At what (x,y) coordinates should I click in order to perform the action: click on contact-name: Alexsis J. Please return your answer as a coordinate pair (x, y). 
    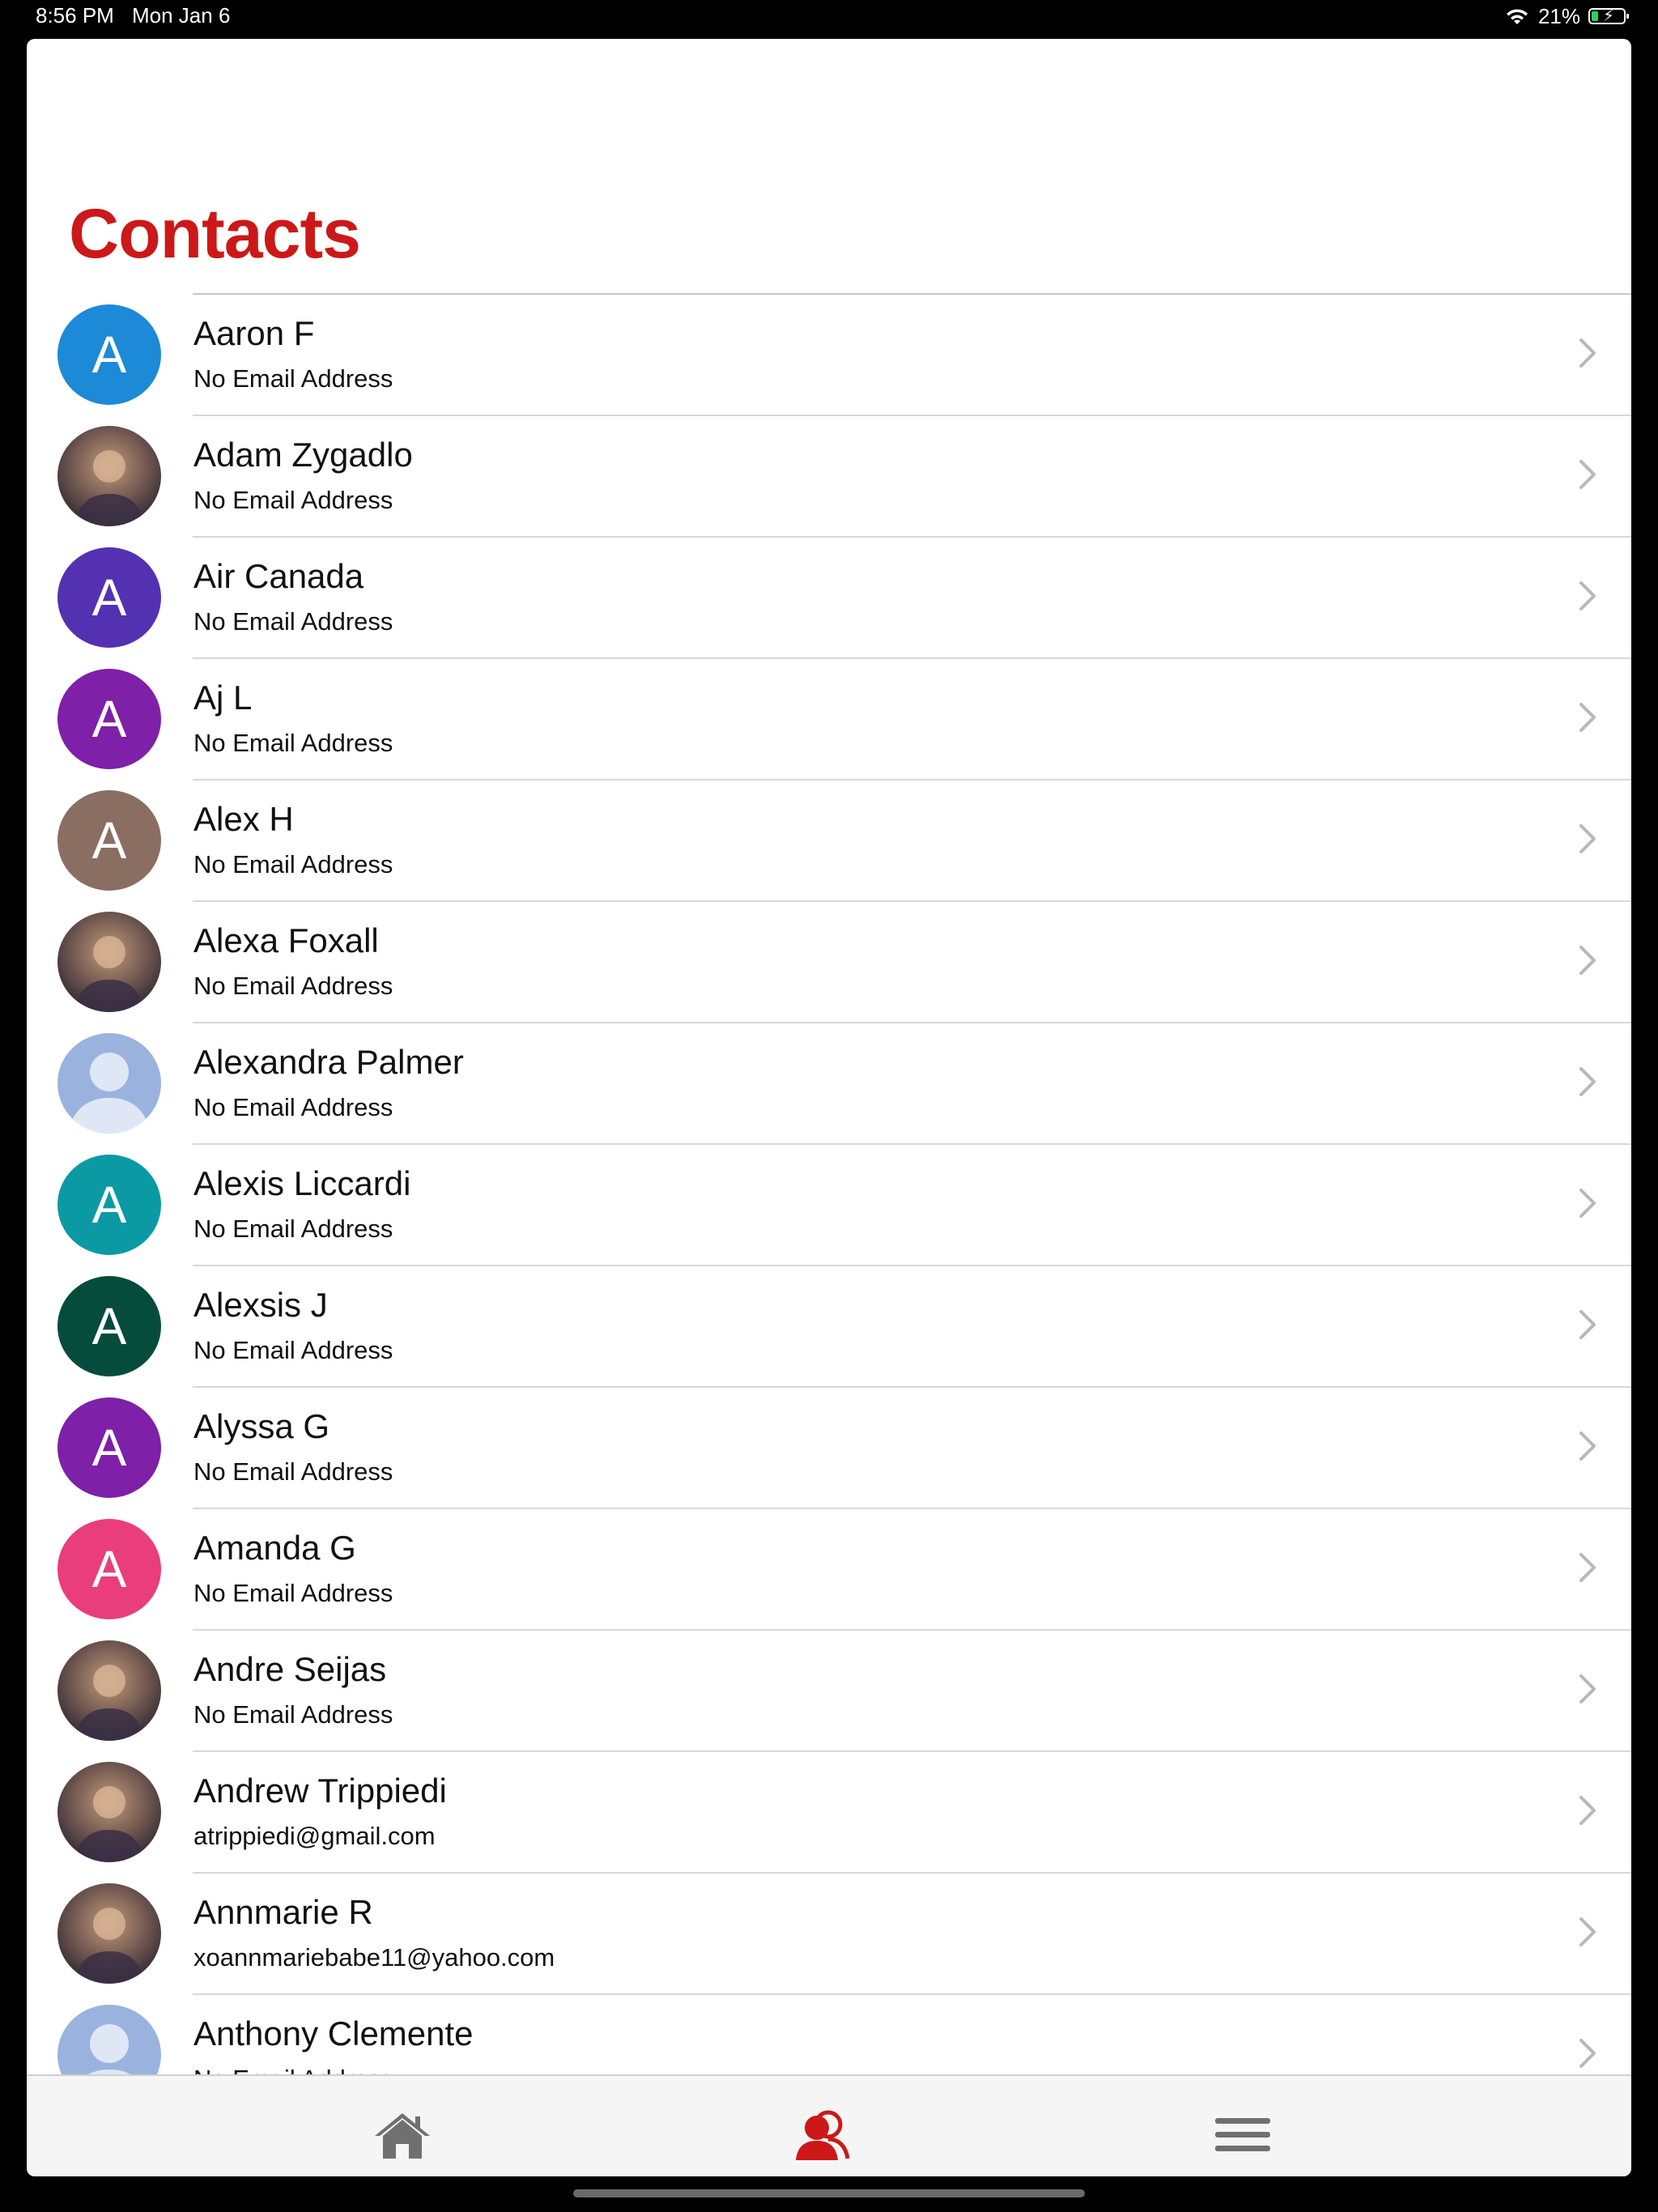
    Looking at the image, I should click on (260, 1305).